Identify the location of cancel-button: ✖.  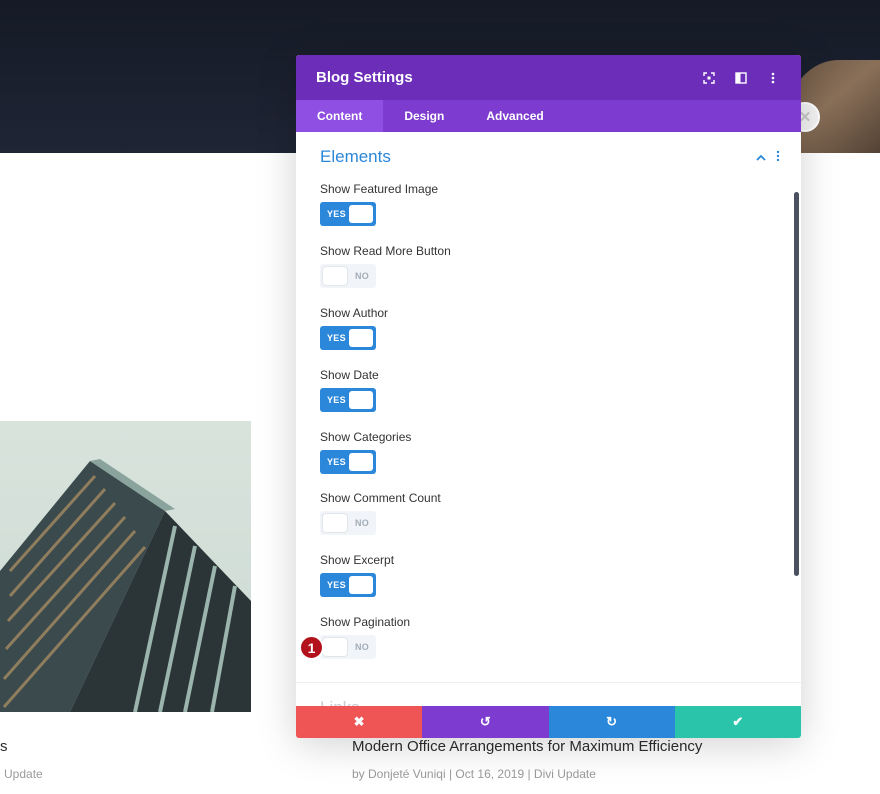
(359, 722).